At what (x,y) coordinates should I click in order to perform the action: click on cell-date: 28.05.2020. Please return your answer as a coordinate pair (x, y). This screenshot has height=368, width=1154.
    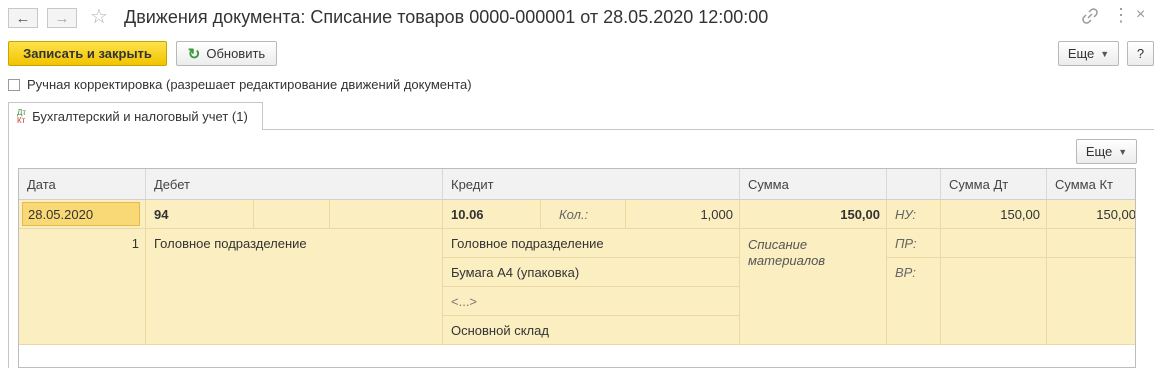
    Looking at the image, I should click on (81, 214).